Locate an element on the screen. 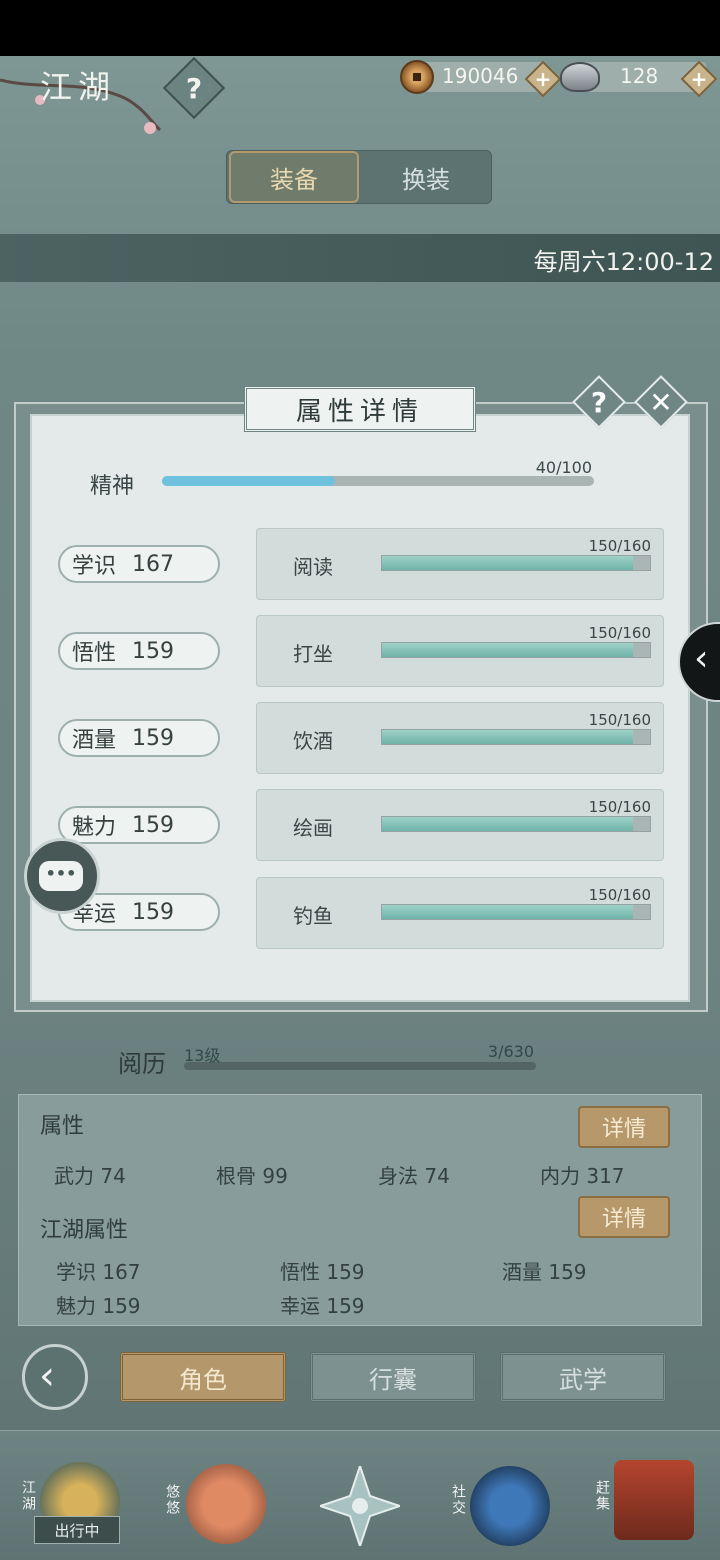 This screenshot has width=720, height=1560. modal-title: 属性详情 is located at coordinates (359, 411).